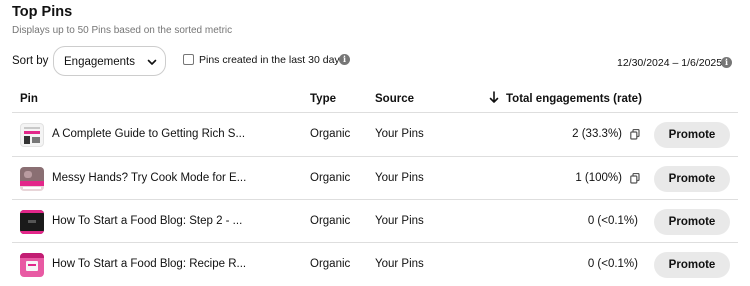  I want to click on date-range: 12/30/2024 – 1/6/2025, so click(669, 63).